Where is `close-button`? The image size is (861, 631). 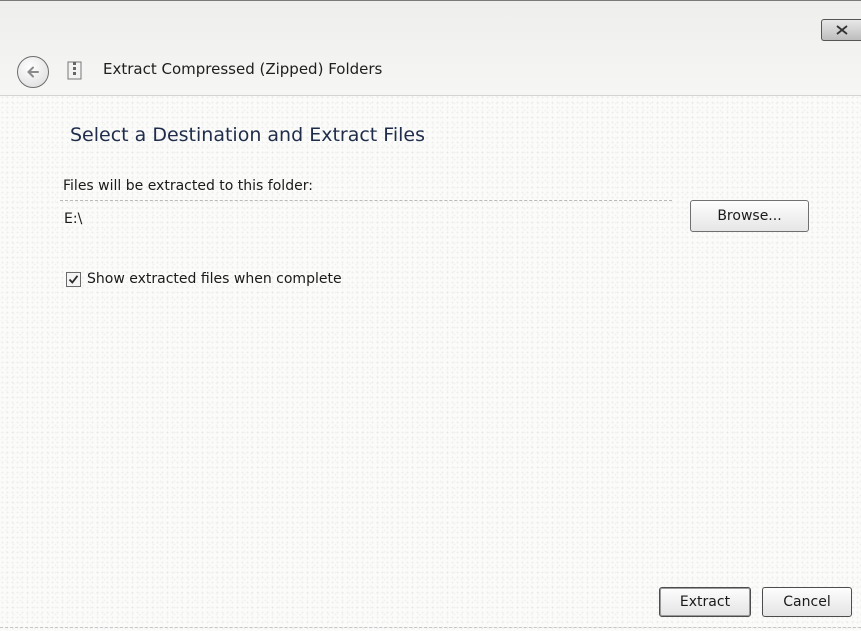 close-button is located at coordinates (841, 30).